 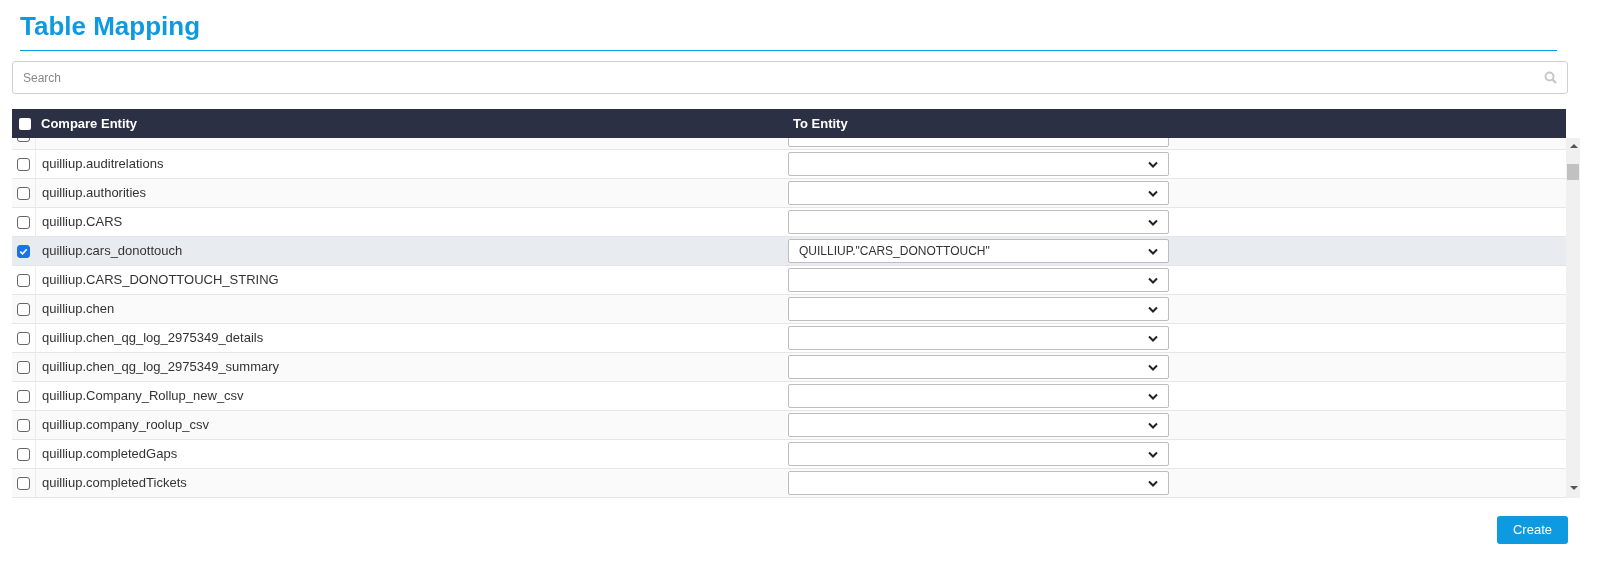 What do you see at coordinates (978, 251) in the screenshot?
I see `dropdown: QUILLIUP."CARS_DONOTTOUCH"` at bounding box center [978, 251].